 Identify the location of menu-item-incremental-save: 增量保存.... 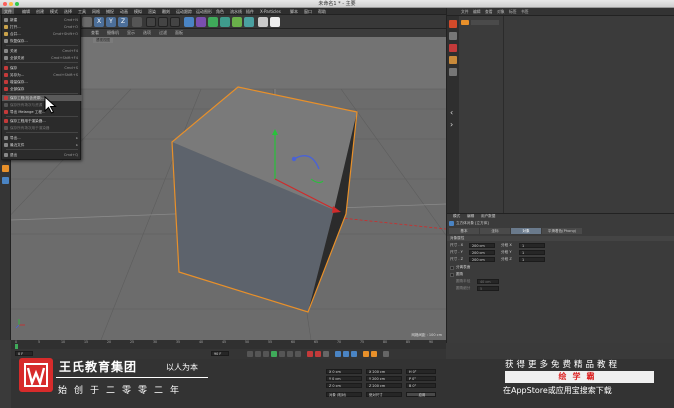
(42, 82).